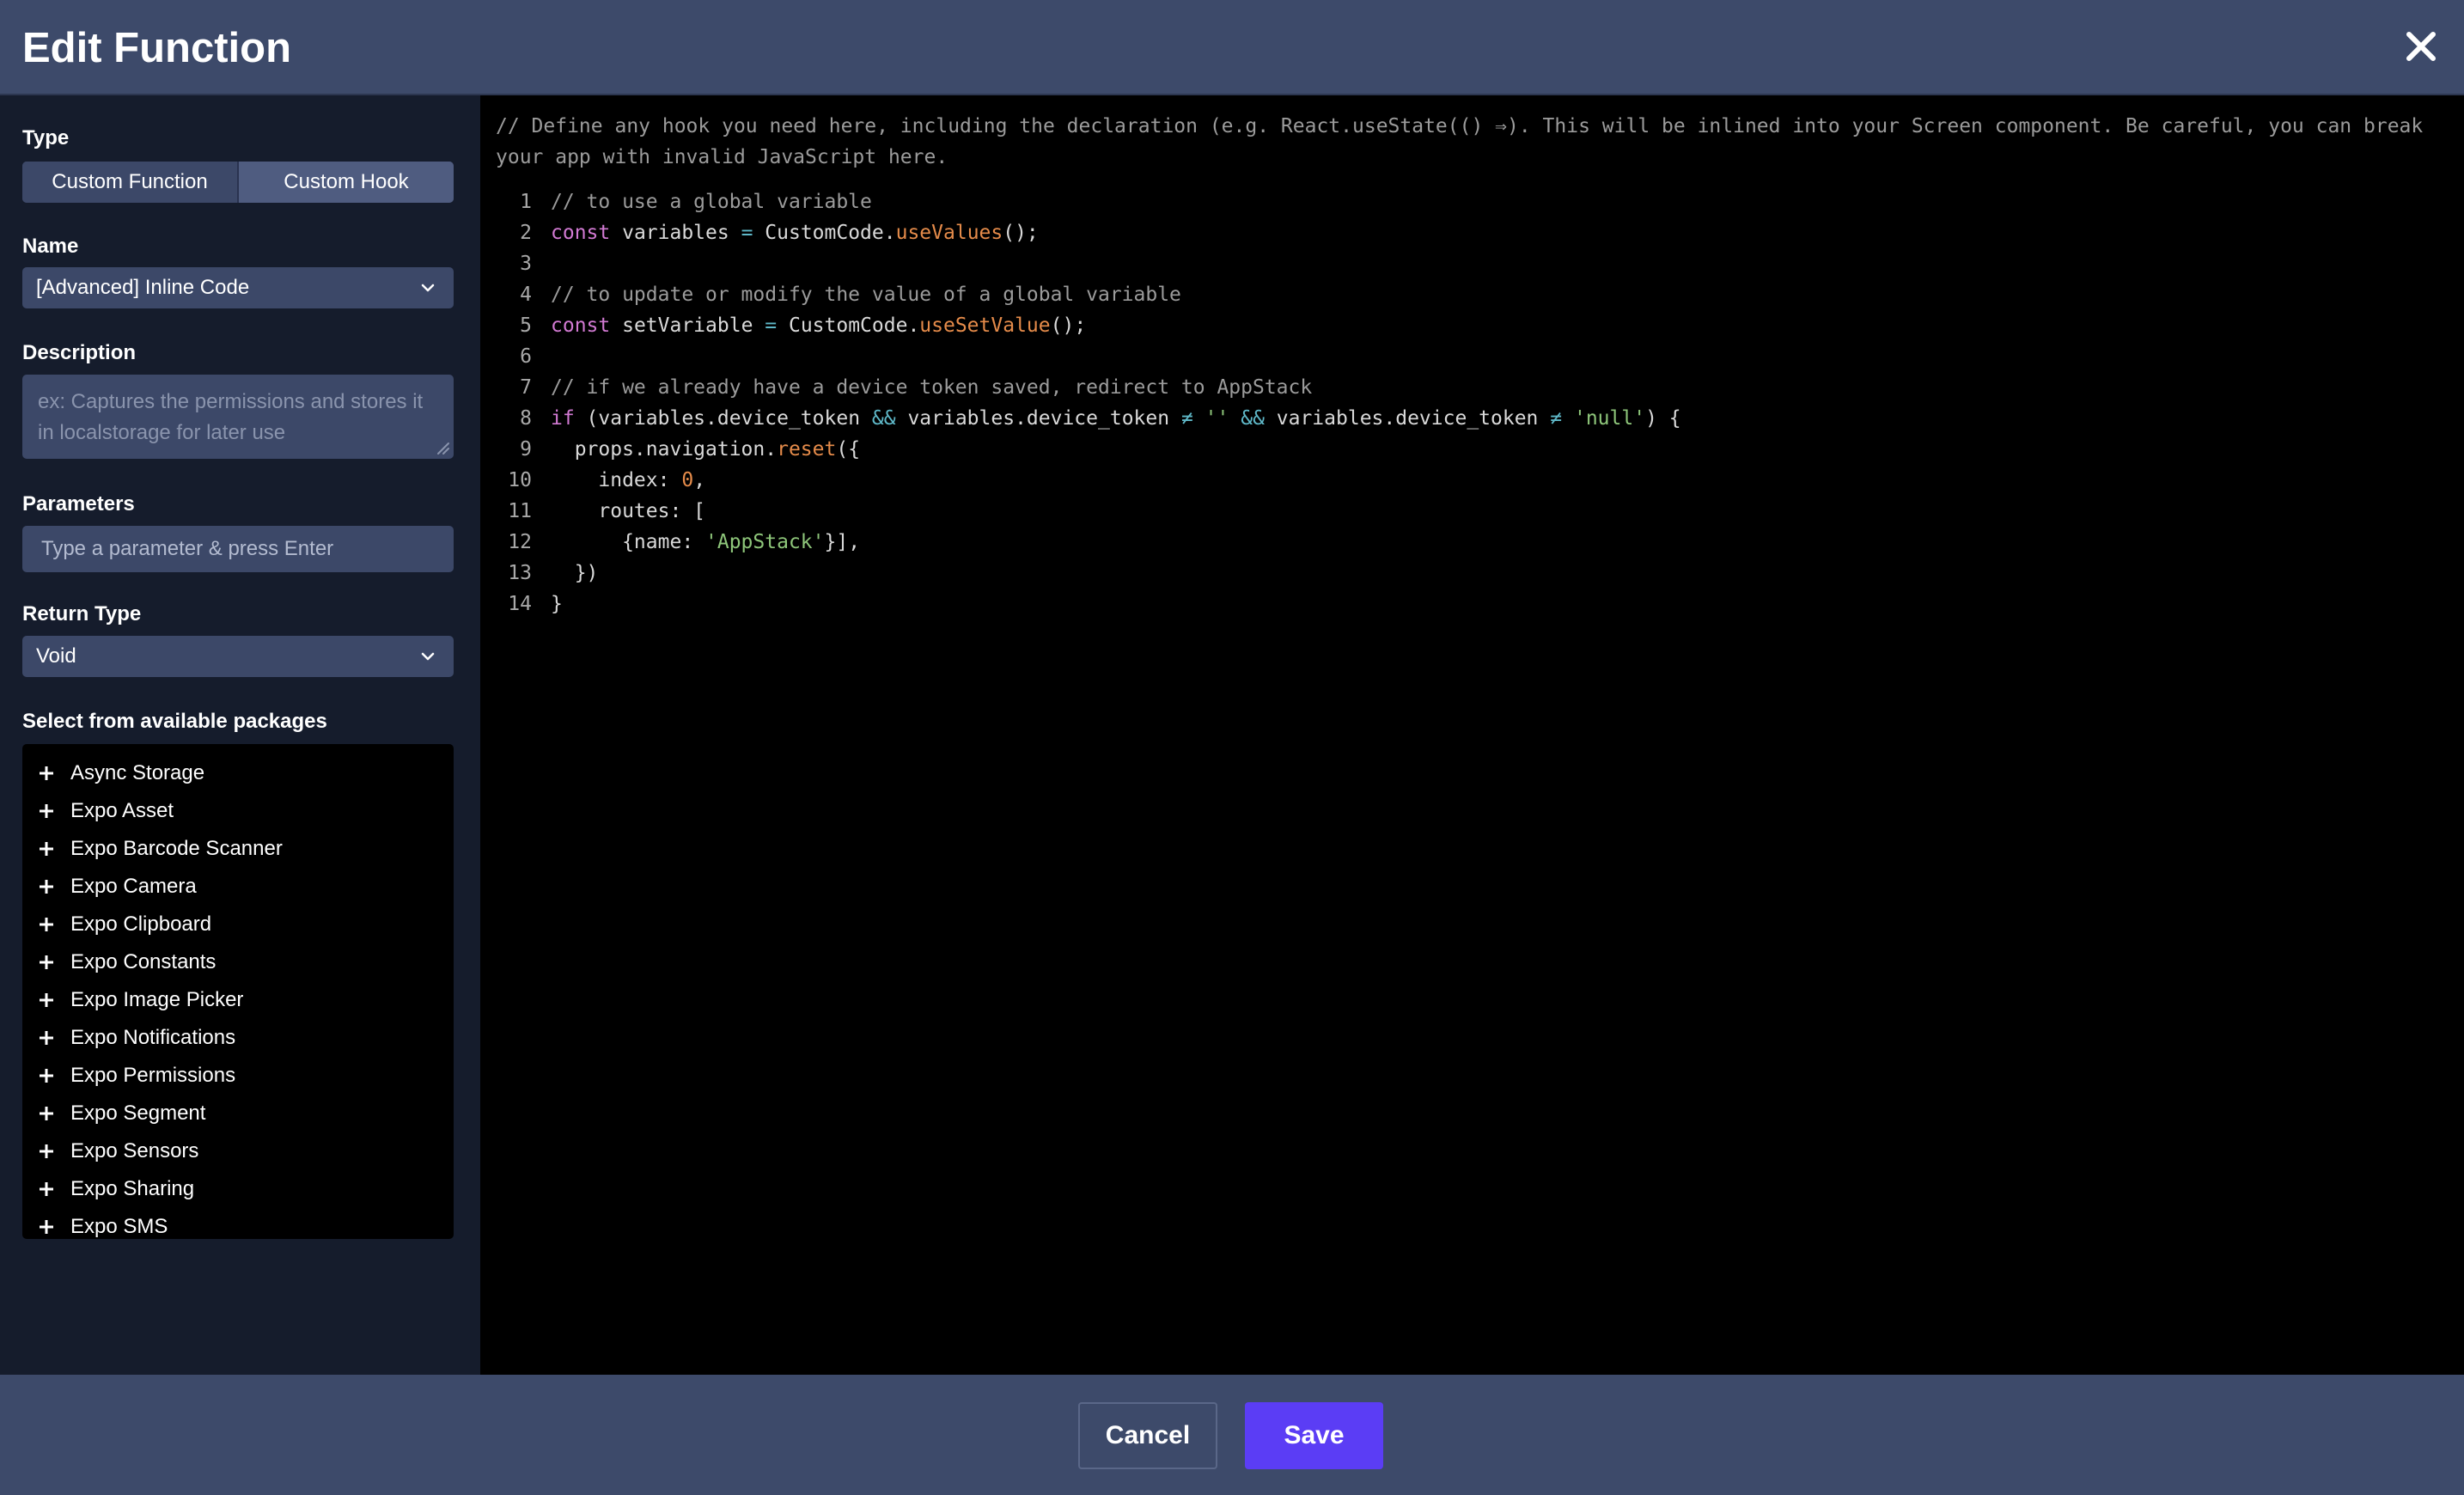 This screenshot has height=1495, width=2464. I want to click on modal-title: Edit Function, so click(156, 48).